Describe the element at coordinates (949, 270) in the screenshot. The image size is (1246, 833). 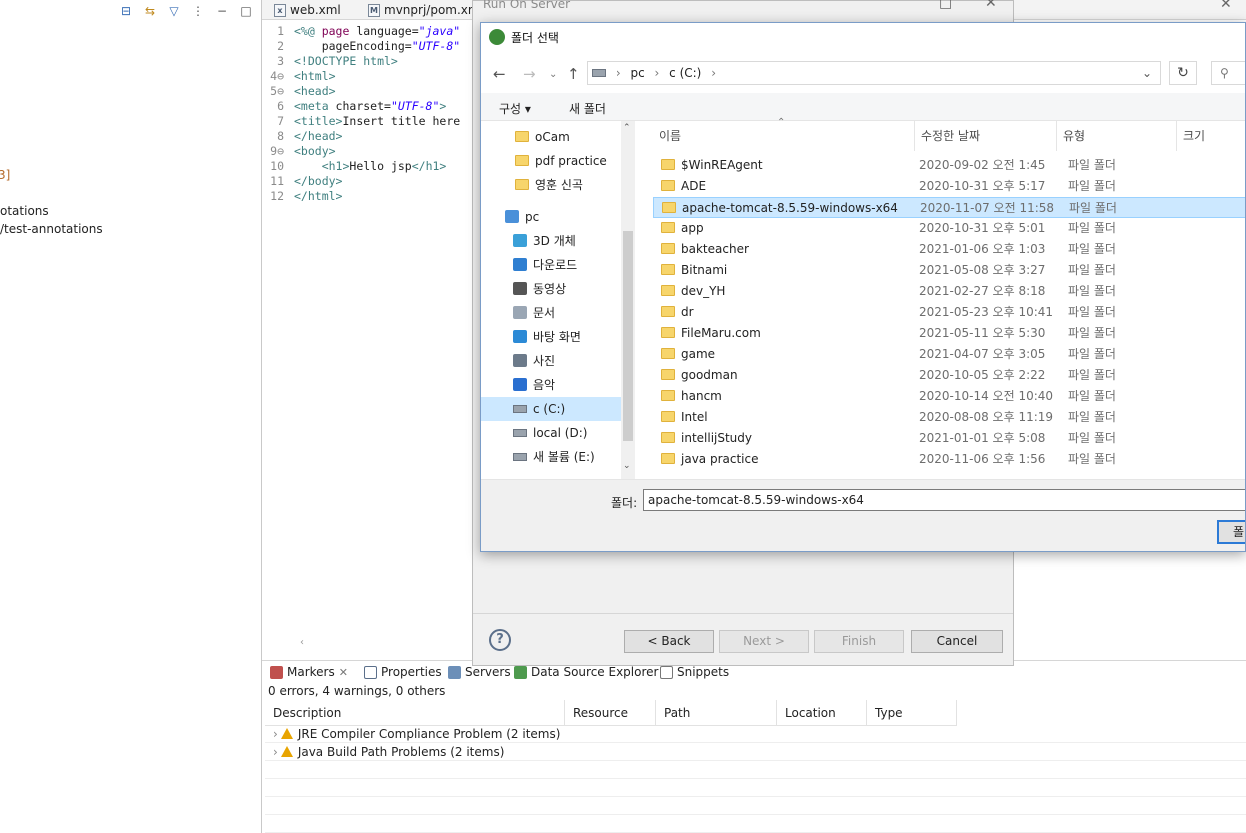
I see `file-row: Bitnami 2021-05-08 오후 3:27 파일 폴더` at that location.